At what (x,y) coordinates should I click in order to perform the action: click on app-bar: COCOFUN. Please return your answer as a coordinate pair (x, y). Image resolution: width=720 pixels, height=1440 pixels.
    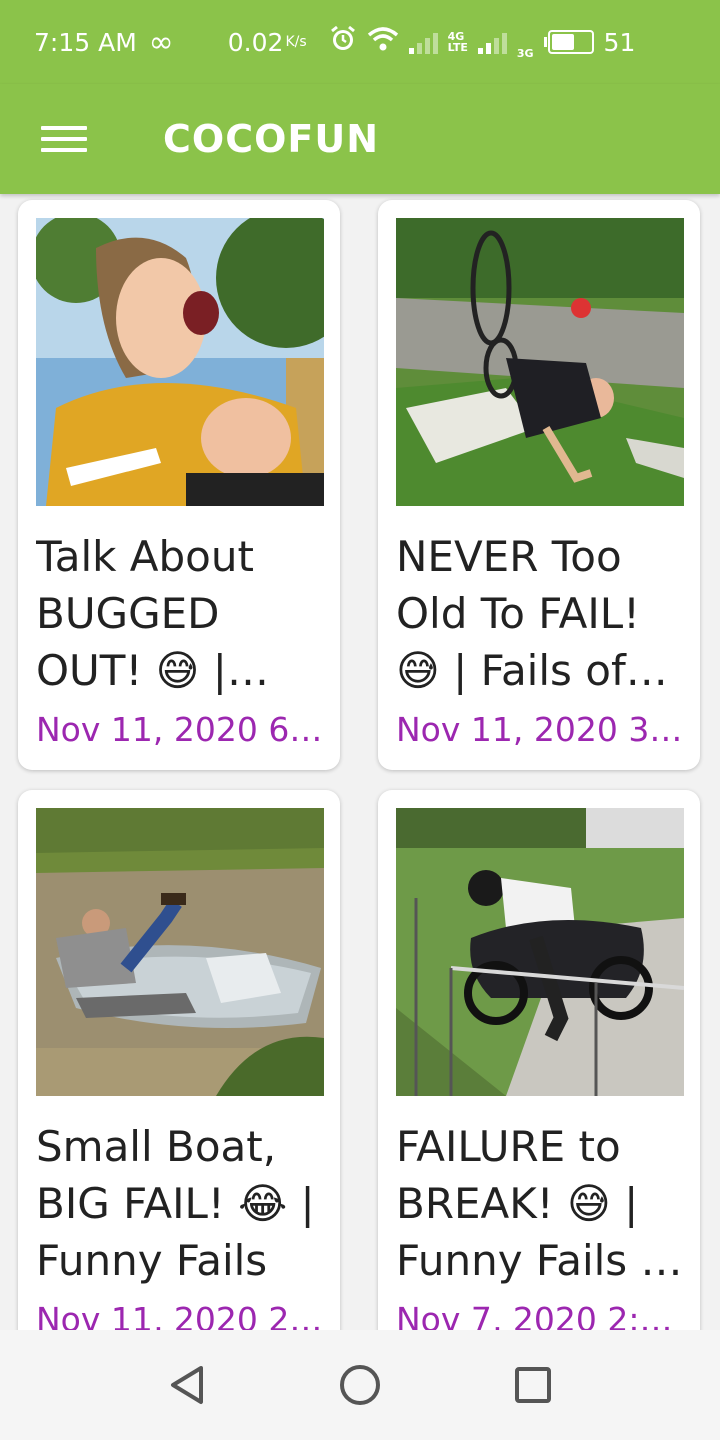
    Looking at the image, I should click on (360, 139).